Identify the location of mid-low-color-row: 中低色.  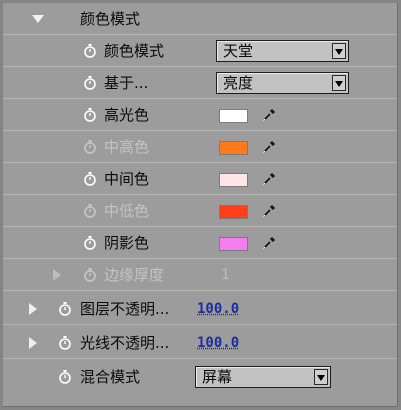
(200, 211).